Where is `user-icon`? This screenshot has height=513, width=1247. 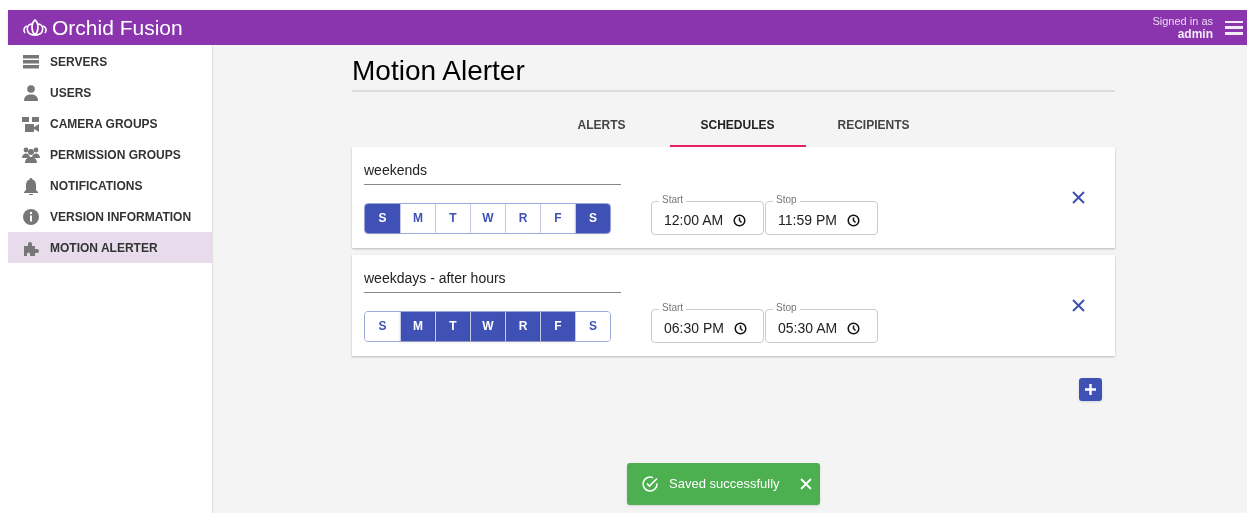
user-icon is located at coordinates (31, 92).